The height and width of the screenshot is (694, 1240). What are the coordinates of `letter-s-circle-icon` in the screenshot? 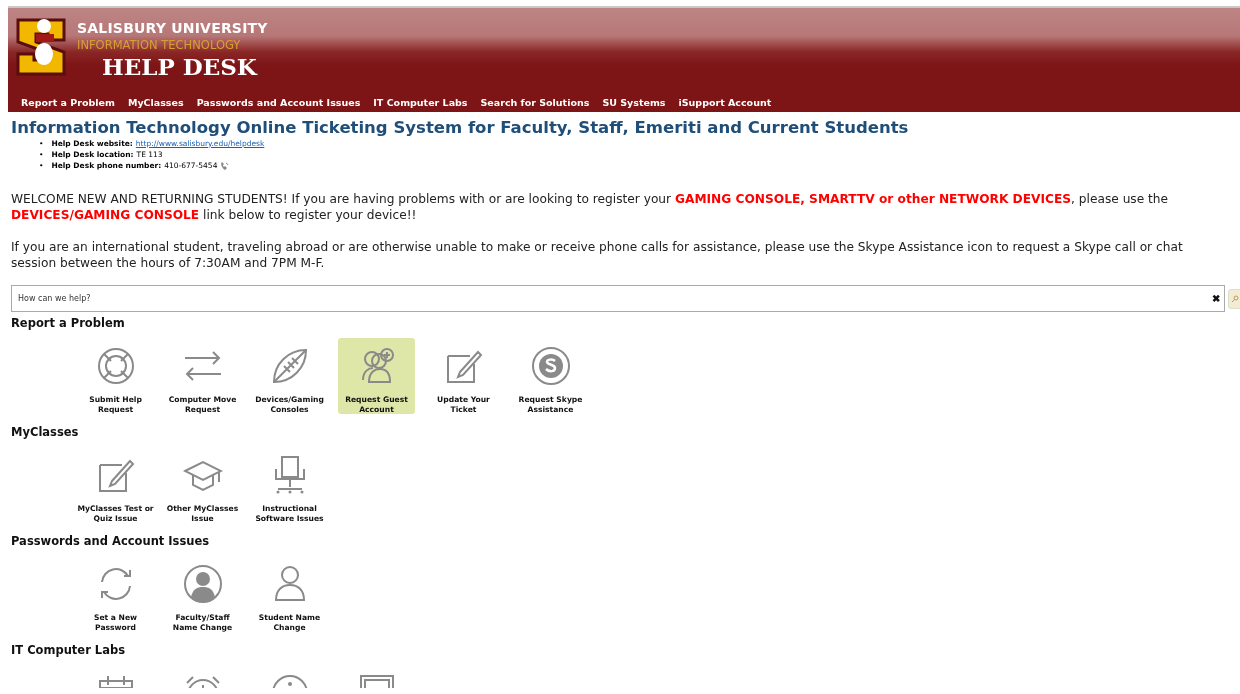 It's located at (550, 366).